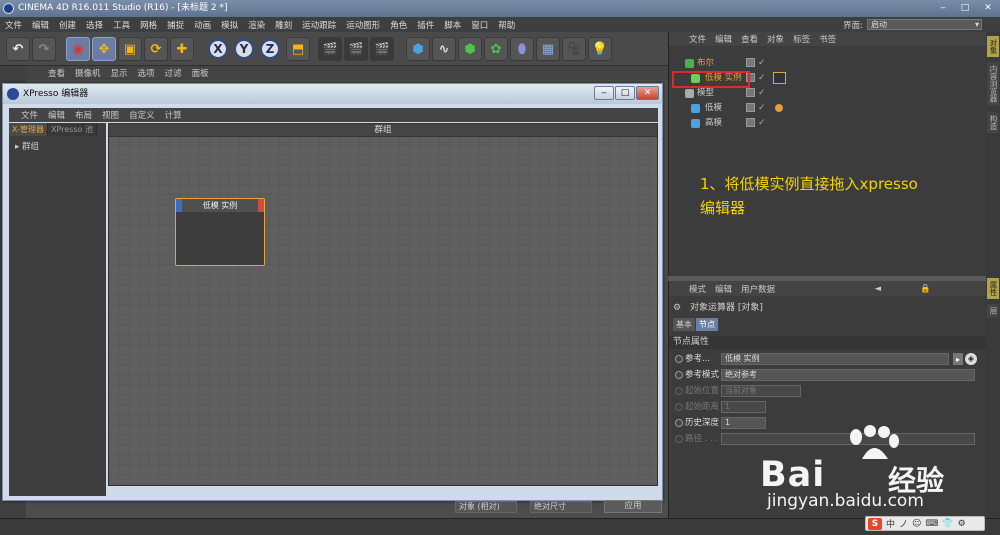 Image resolution: width=1000 pixels, height=535 pixels. I want to click on window-maximize-button: □, so click(965, 9).